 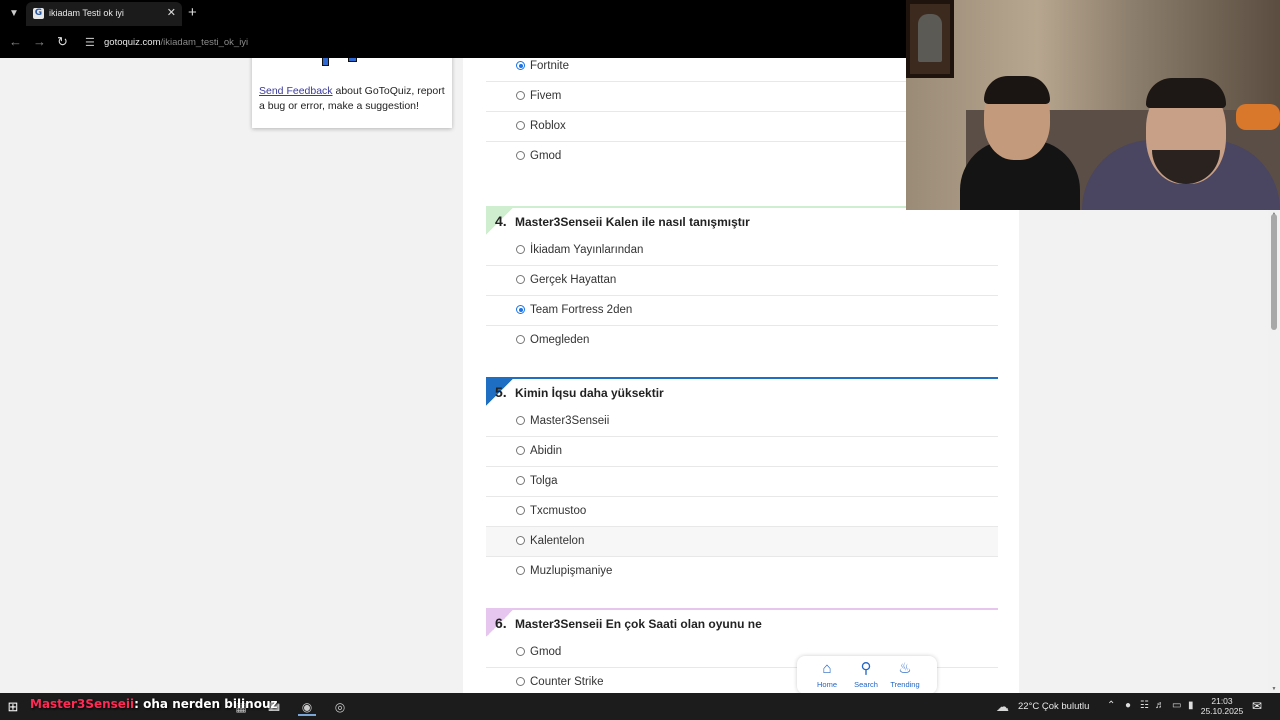 I want to click on answer-label: Team Fortress 2den, so click(x=581, y=310).